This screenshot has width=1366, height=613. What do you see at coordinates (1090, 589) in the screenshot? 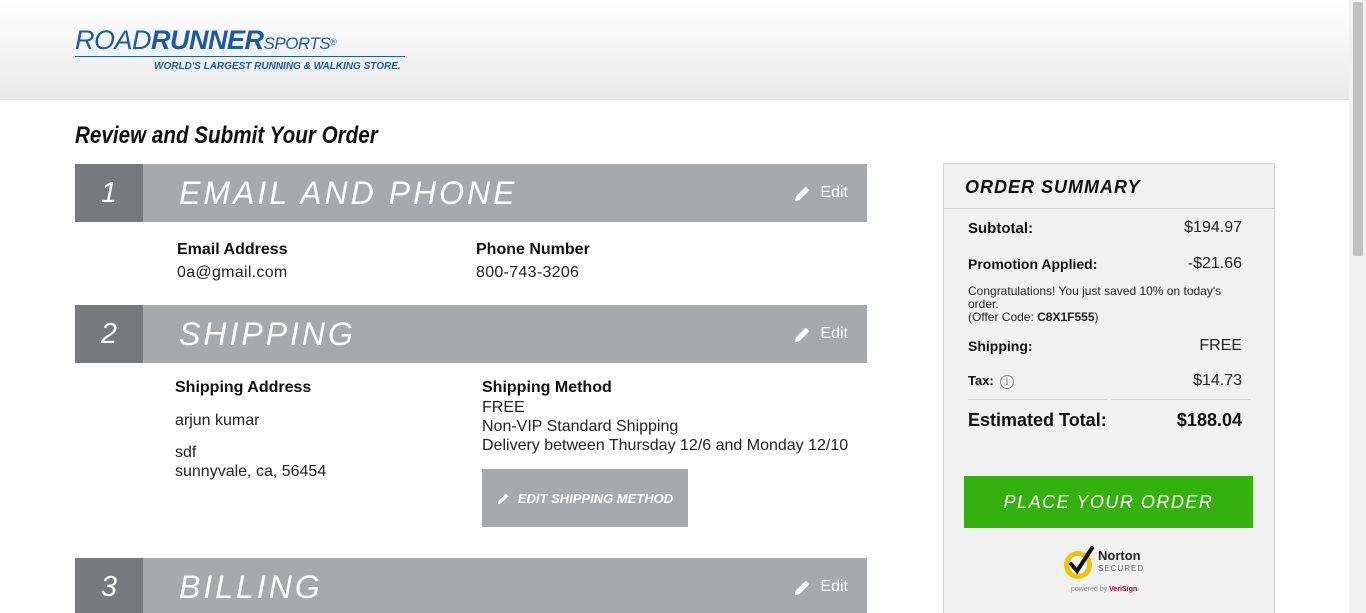
I see `powered-by-prefix: powered by` at bounding box center [1090, 589].